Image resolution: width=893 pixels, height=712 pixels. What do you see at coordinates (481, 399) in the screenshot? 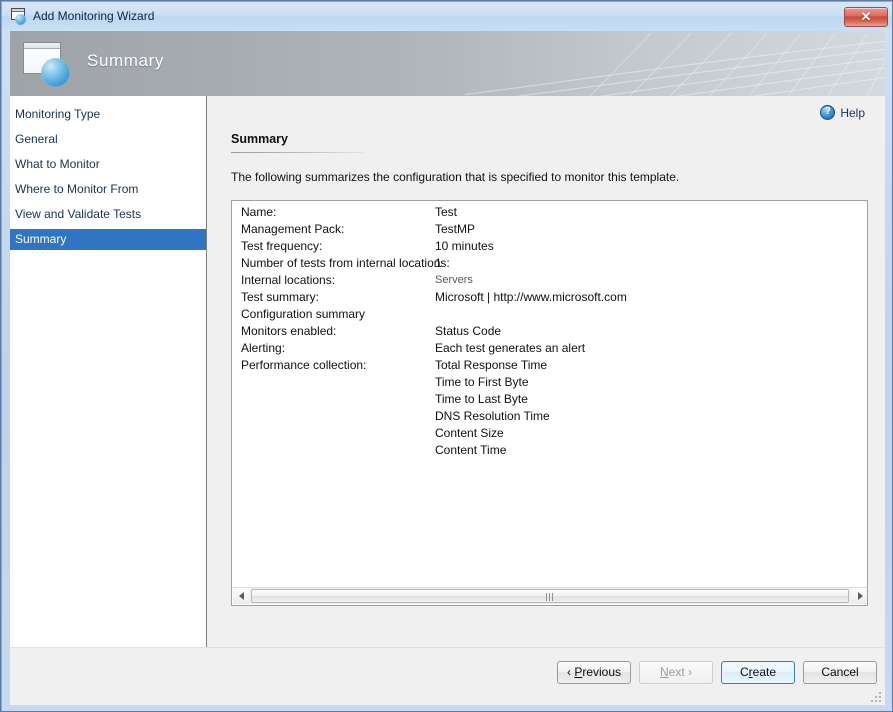
I see `summary-row-value: Time to Last Byte` at bounding box center [481, 399].